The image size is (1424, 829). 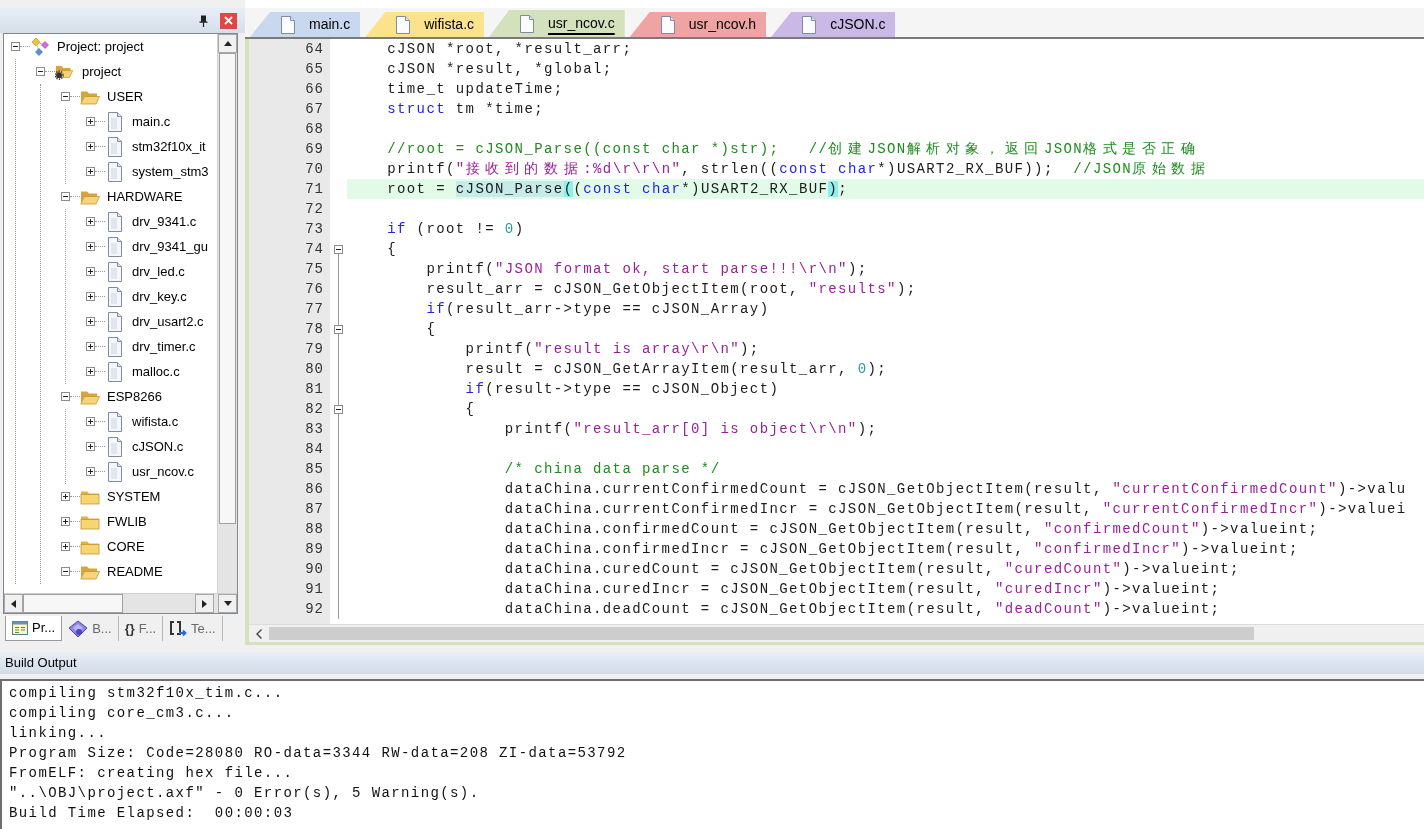 I want to click on code-line: time_t updateTime;, so click(x=475, y=89).